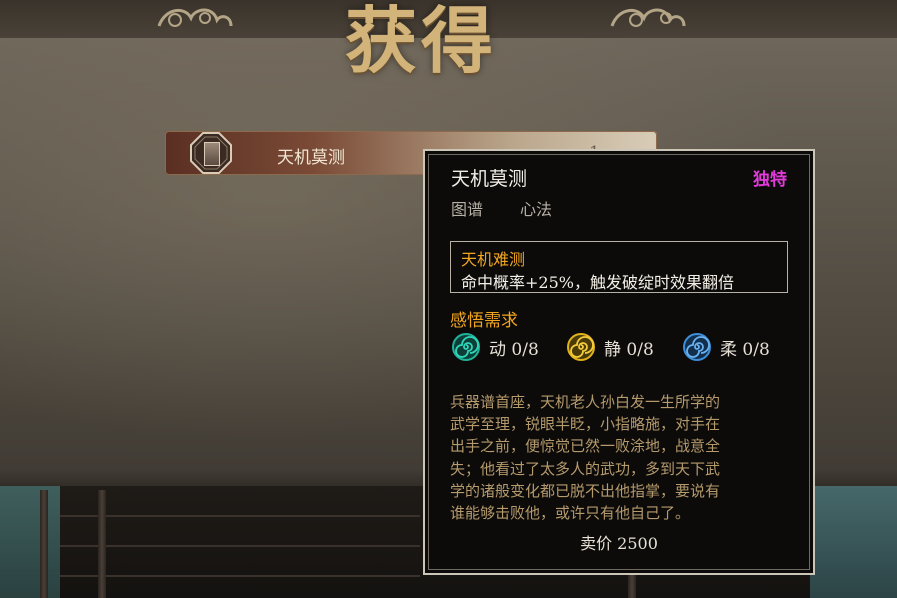 This screenshot has height=598, width=897. Describe the element at coordinates (585, 490) in the screenshot. I see `lore-line: 学的诸般变化都已脱不出他指掌，要说有` at that location.